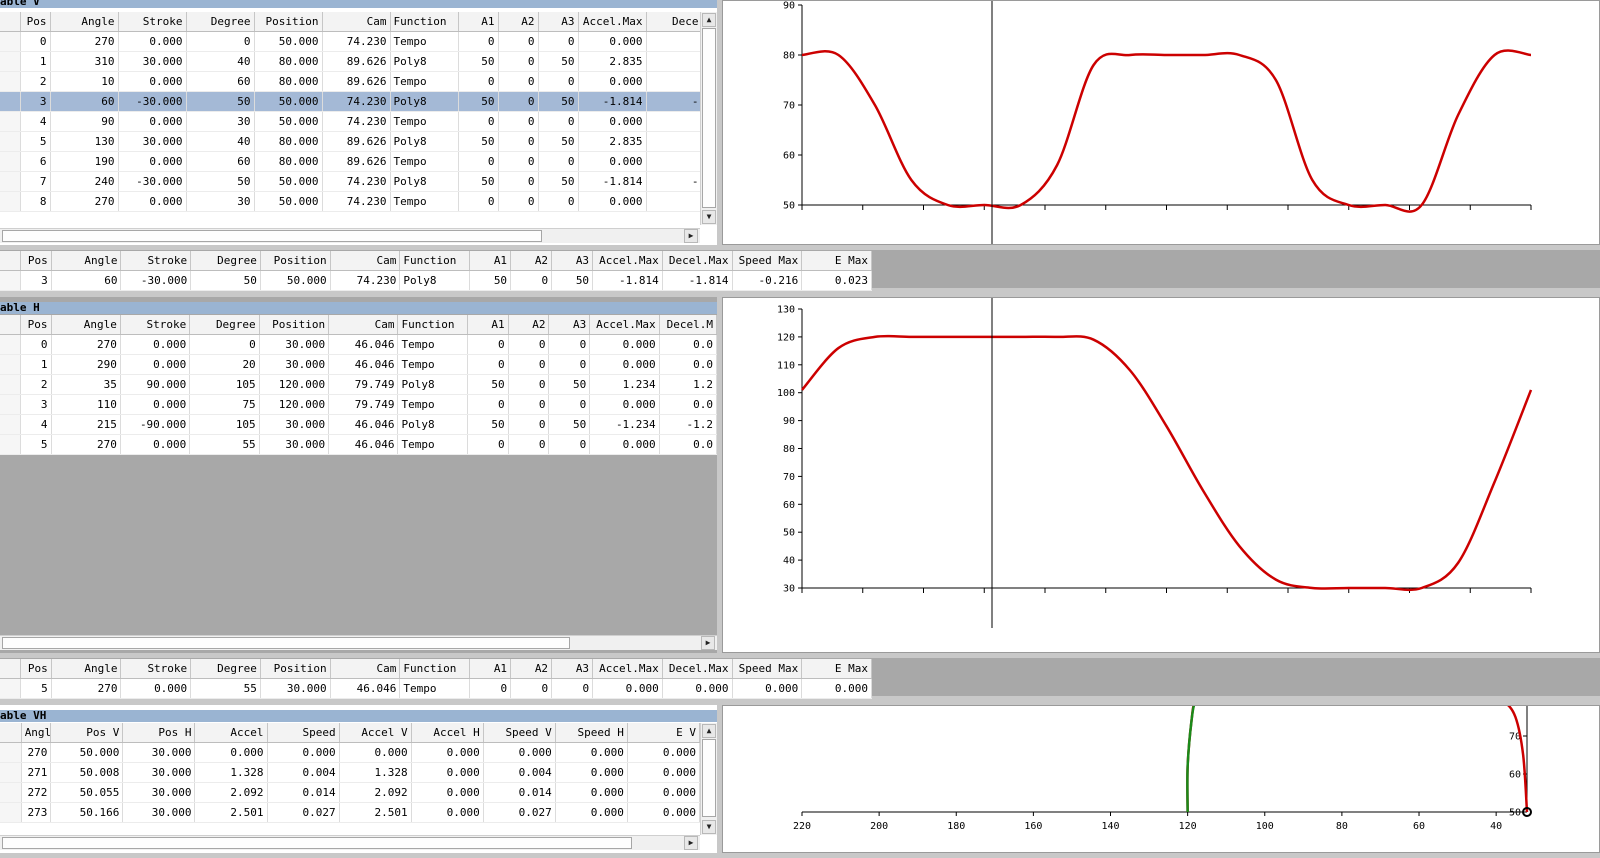 The image size is (1600, 858). Describe the element at coordinates (432, 384) in the screenshot. I see `table-cell: Poly8` at that location.